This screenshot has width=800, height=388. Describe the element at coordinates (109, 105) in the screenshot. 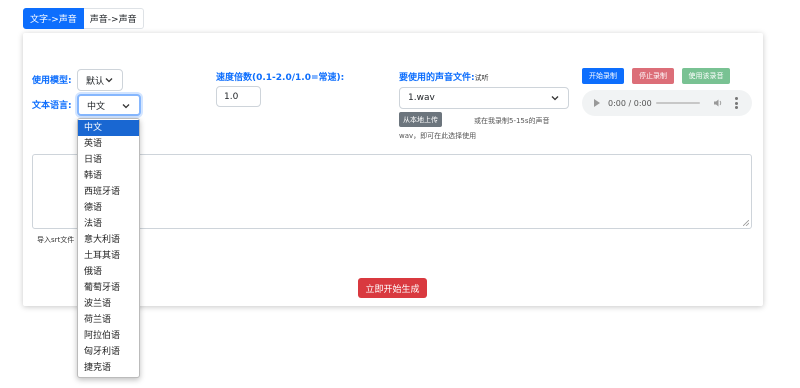

I see `language-select: 中文` at that location.